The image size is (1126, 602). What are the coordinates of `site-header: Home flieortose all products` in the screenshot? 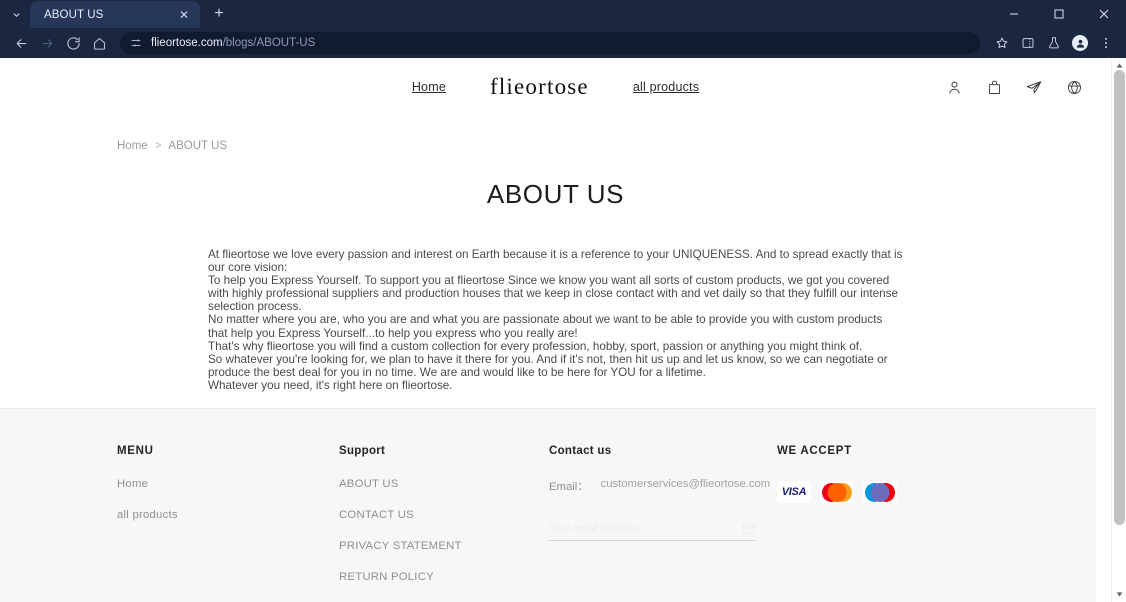 It's located at (555, 87).